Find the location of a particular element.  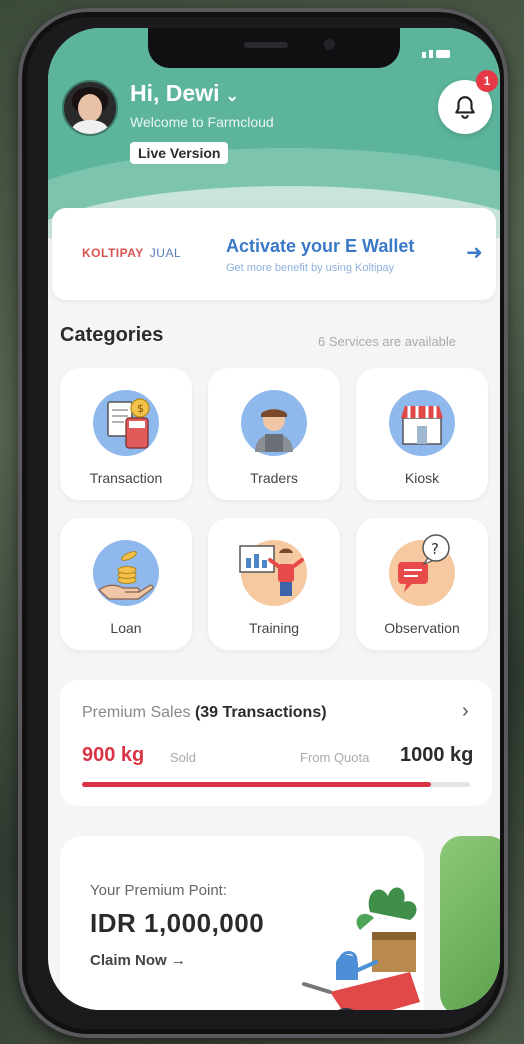

greeting-text: Hi, Dewi is located at coordinates (175, 93).